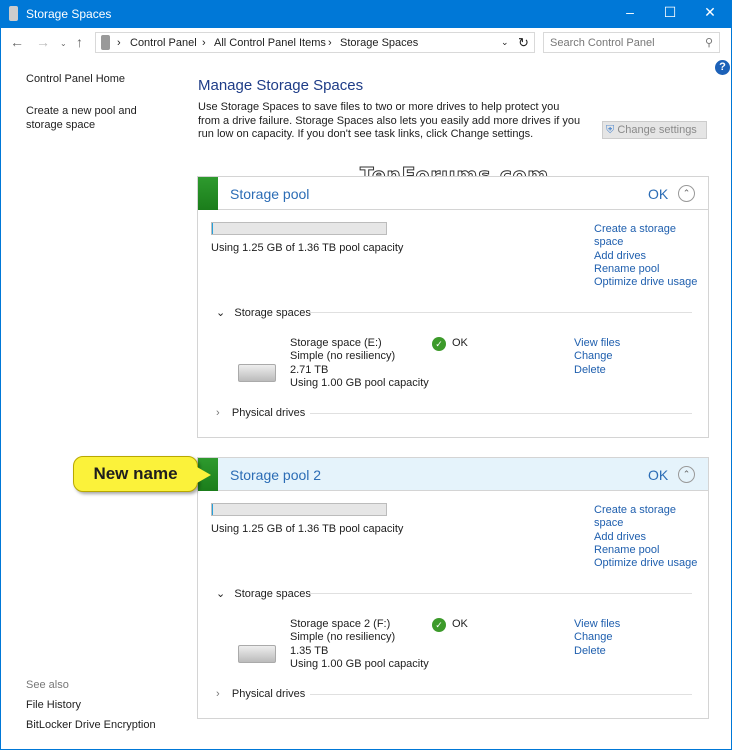 The width and height of the screenshot is (732, 750). I want to click on breadcrumb-storage-spaces: Storage Spaces, so click(379, 43).